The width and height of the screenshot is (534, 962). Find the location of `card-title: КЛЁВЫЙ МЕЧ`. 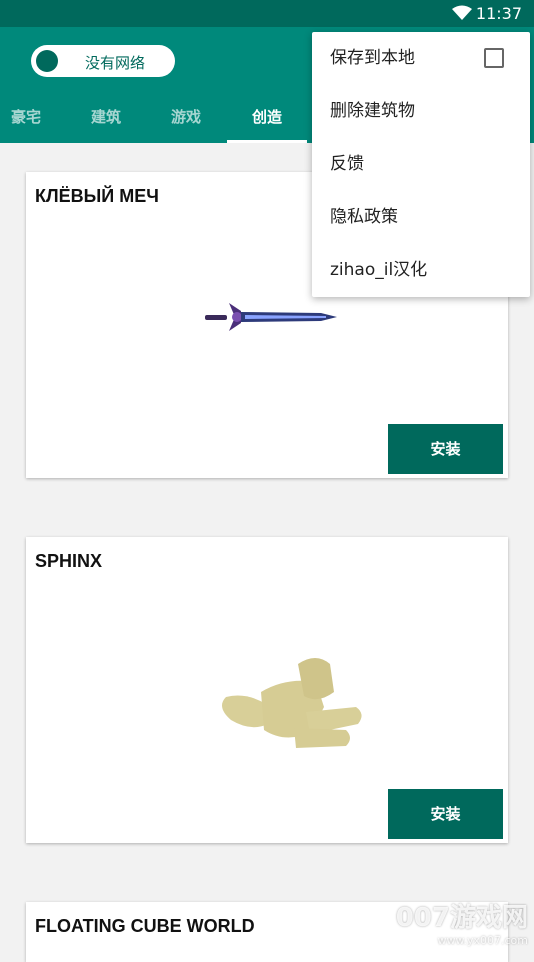

card-title: КЛЁВЫЙ МЕЧ is located at coordinates (97, 196).